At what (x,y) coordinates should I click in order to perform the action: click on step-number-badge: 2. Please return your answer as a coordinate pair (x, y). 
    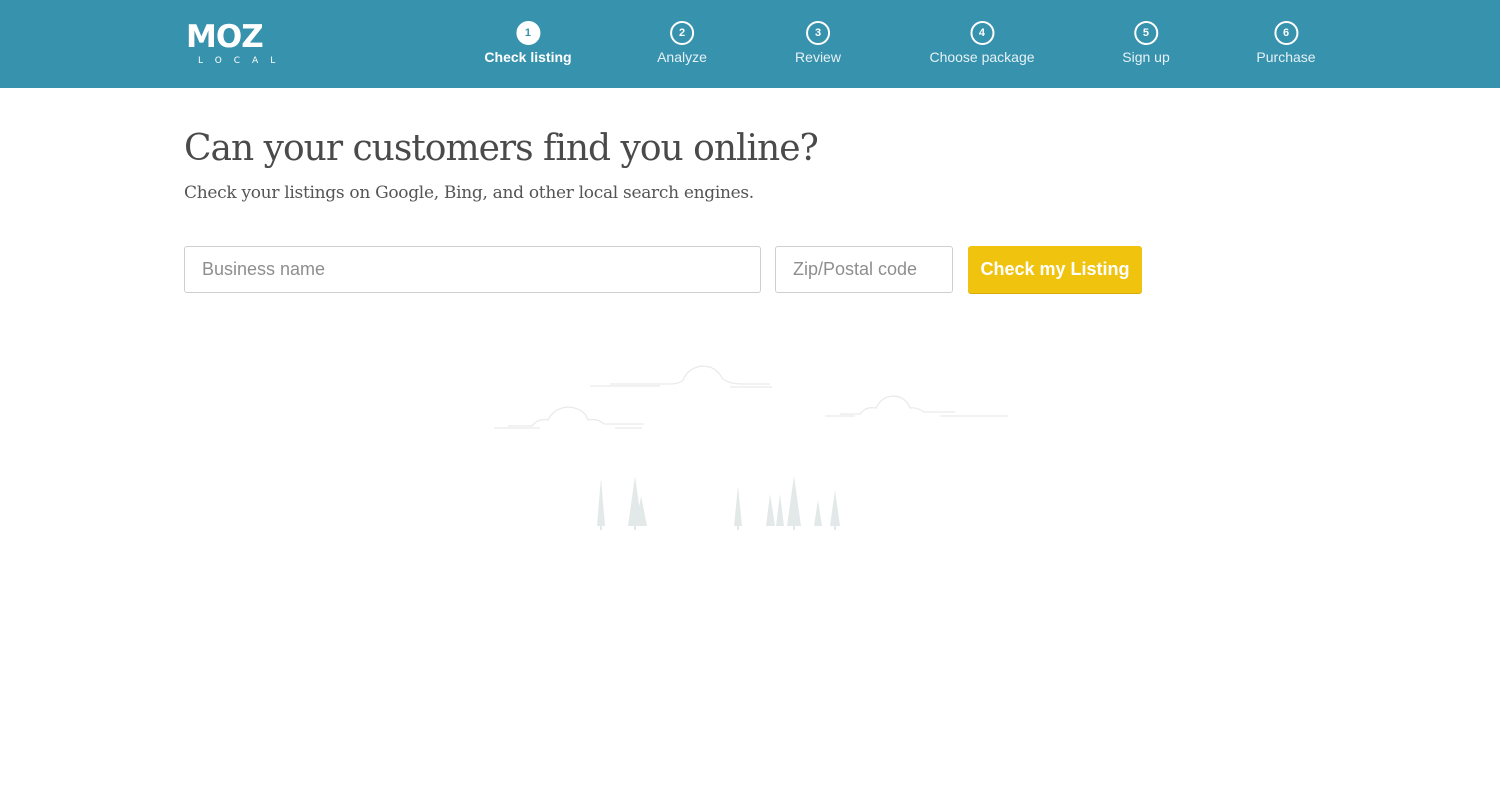
    Looking at the image, I should click on (682, 33).